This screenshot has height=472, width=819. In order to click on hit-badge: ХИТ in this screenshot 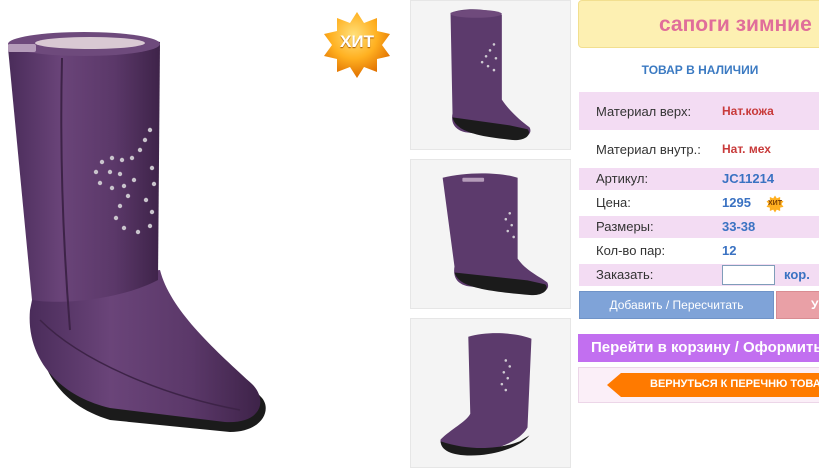, I will do `click(357, 45)`.